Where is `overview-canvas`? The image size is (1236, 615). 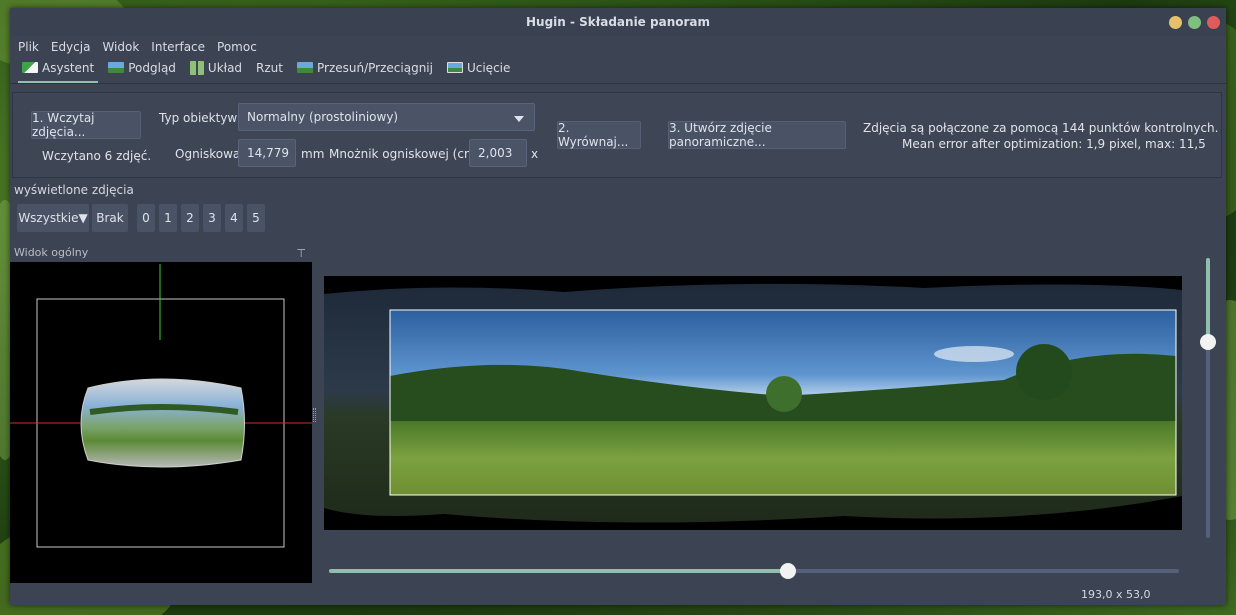
overview-canvas is located at coordinates (161, 415).